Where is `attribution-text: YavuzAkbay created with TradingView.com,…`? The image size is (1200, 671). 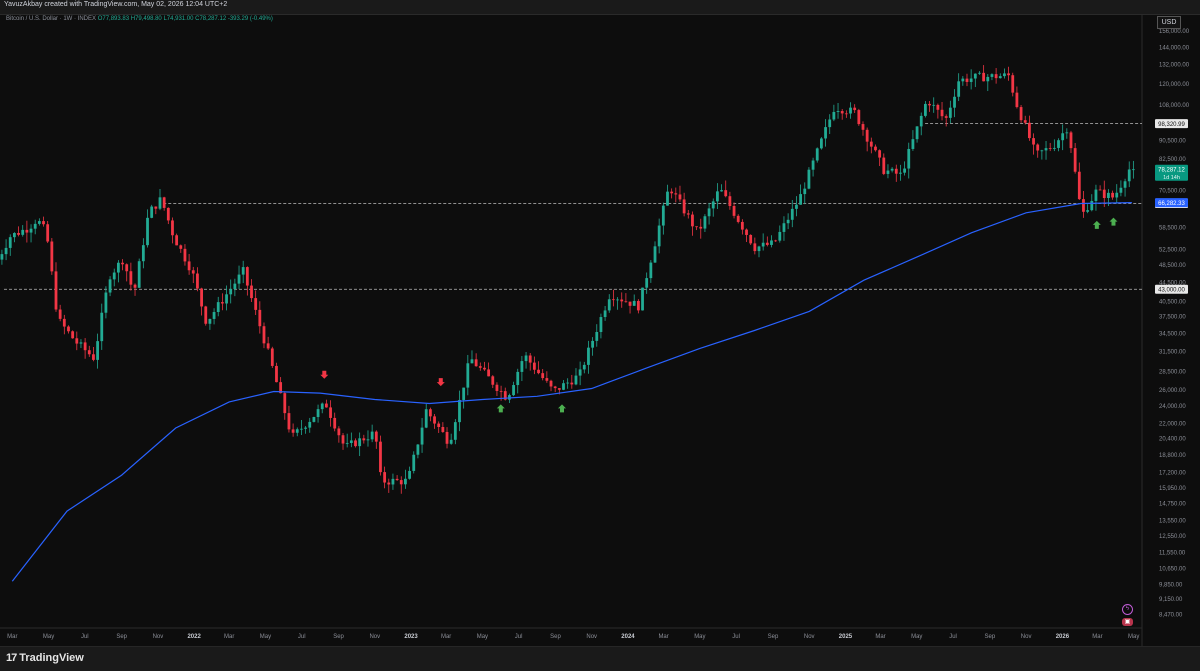 attribution-text: YavuzAkbay created with TradingView.com,… is located at coordinates (116, 4).